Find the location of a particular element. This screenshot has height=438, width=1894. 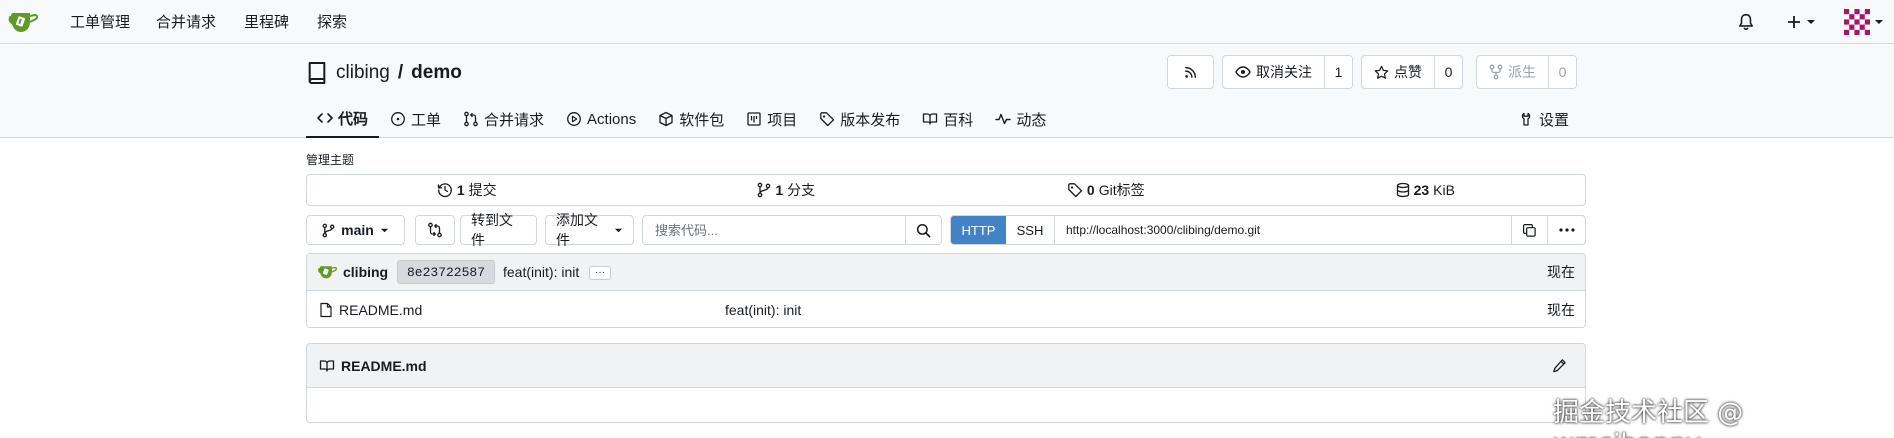

goto-file-button: 转到文件 is located at coordinates (498, 230).